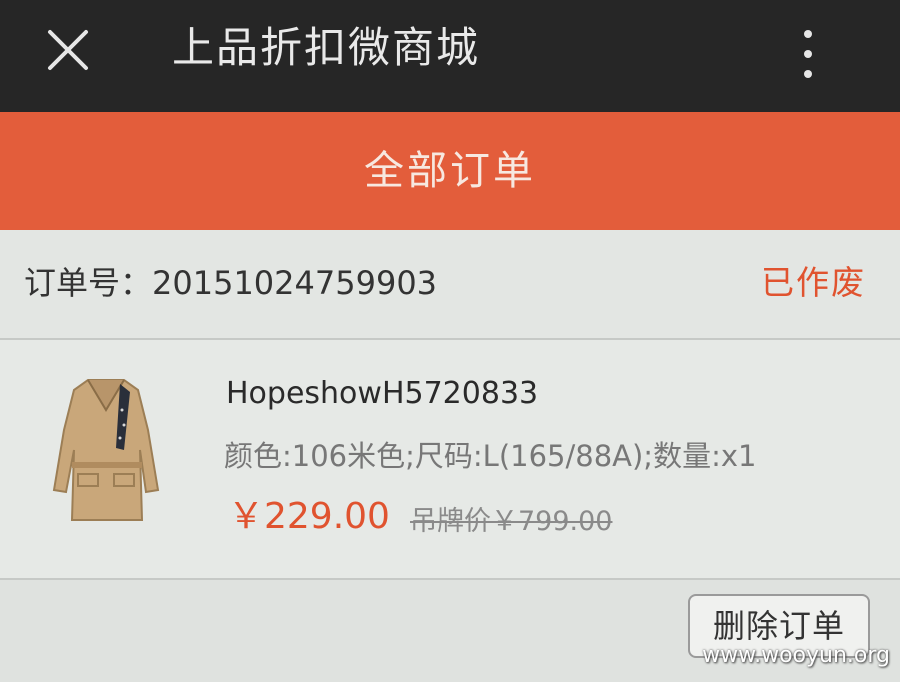  I want to click on product-specs: 颜色:106米色;尺码:L(165/88A);数量:x1, so click(490, 456).